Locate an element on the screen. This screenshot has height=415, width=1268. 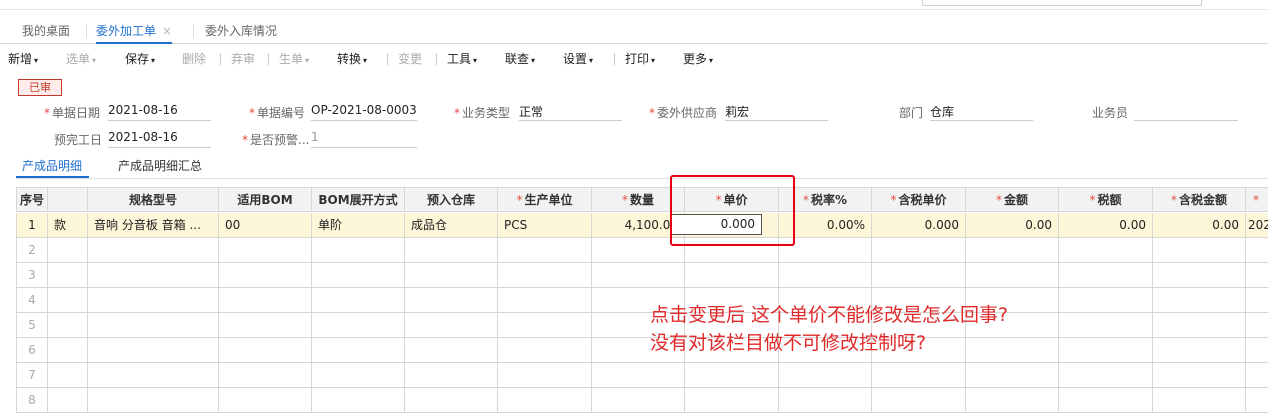
change-button: 变更 is located at coordinates (410, 58).